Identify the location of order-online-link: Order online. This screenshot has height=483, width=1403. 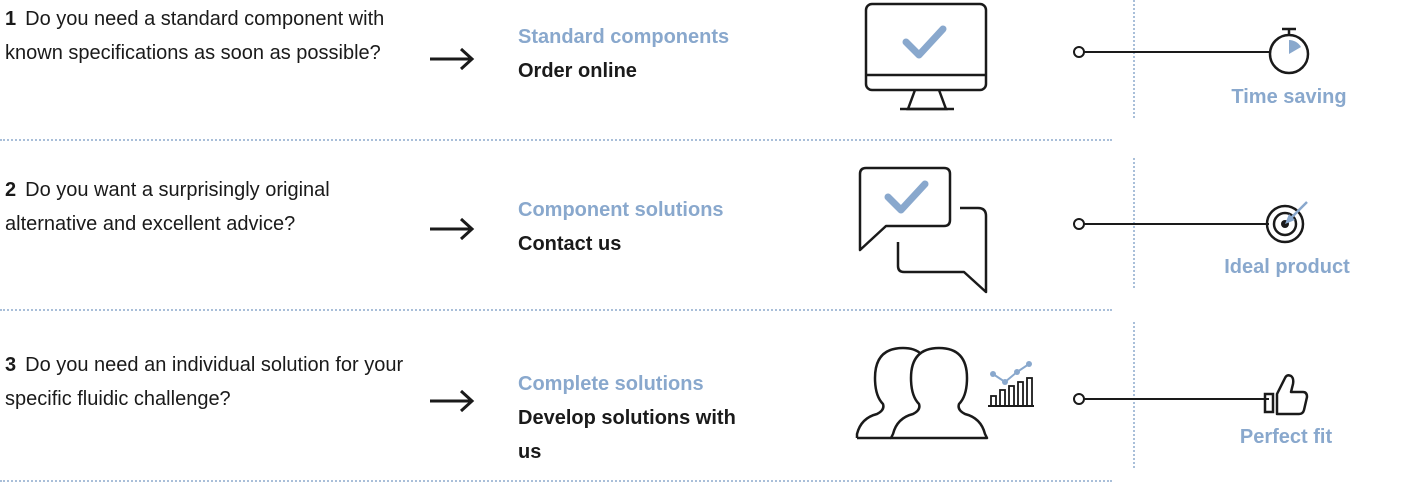
(668, 71).